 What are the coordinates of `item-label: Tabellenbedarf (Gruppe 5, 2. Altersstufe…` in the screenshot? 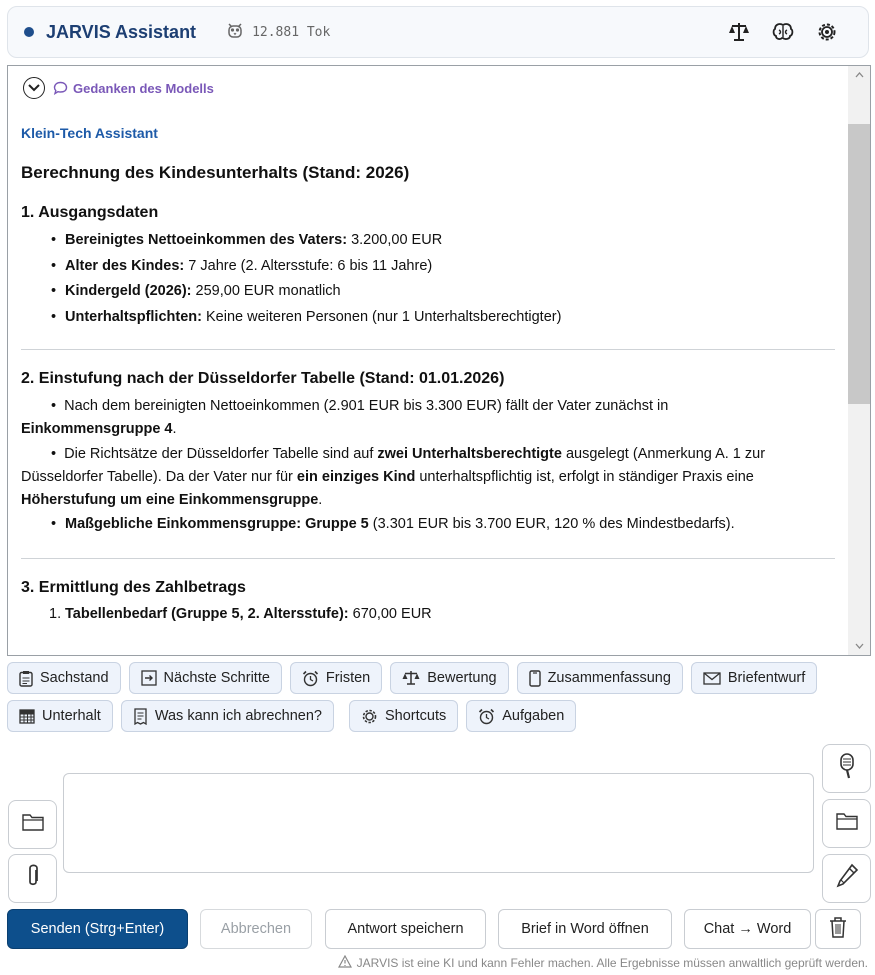 It's located at (207, 613).